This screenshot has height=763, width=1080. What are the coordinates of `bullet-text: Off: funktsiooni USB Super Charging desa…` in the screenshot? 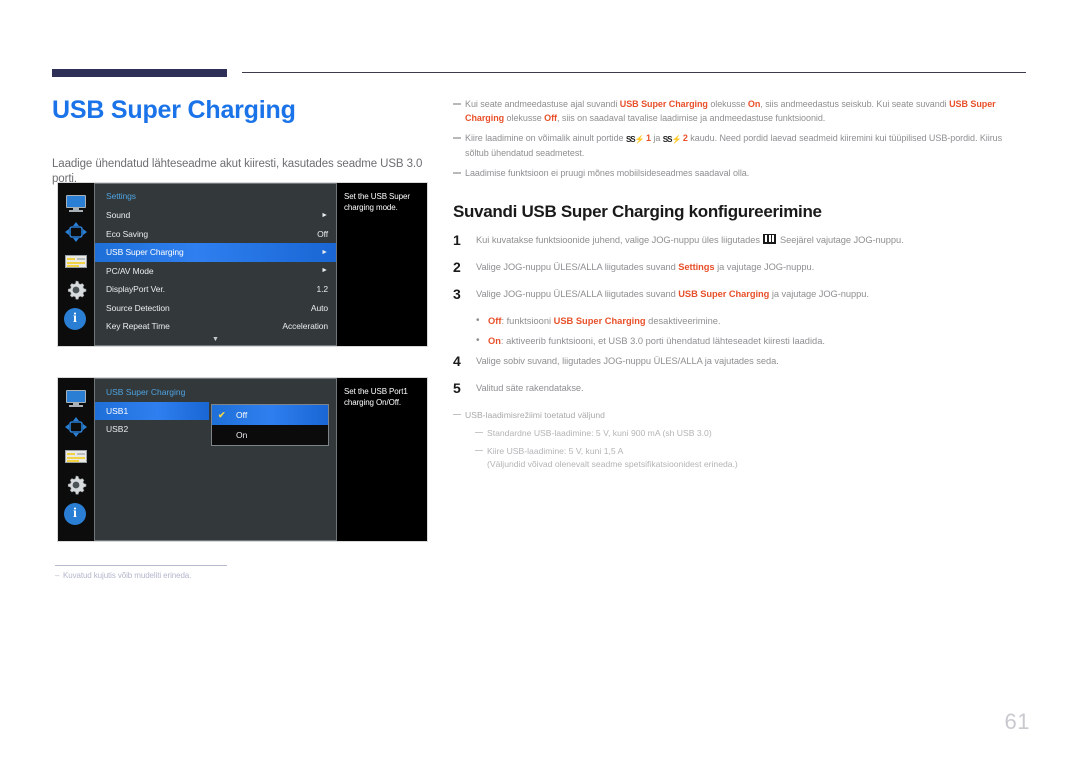 It's located at (604, 321).